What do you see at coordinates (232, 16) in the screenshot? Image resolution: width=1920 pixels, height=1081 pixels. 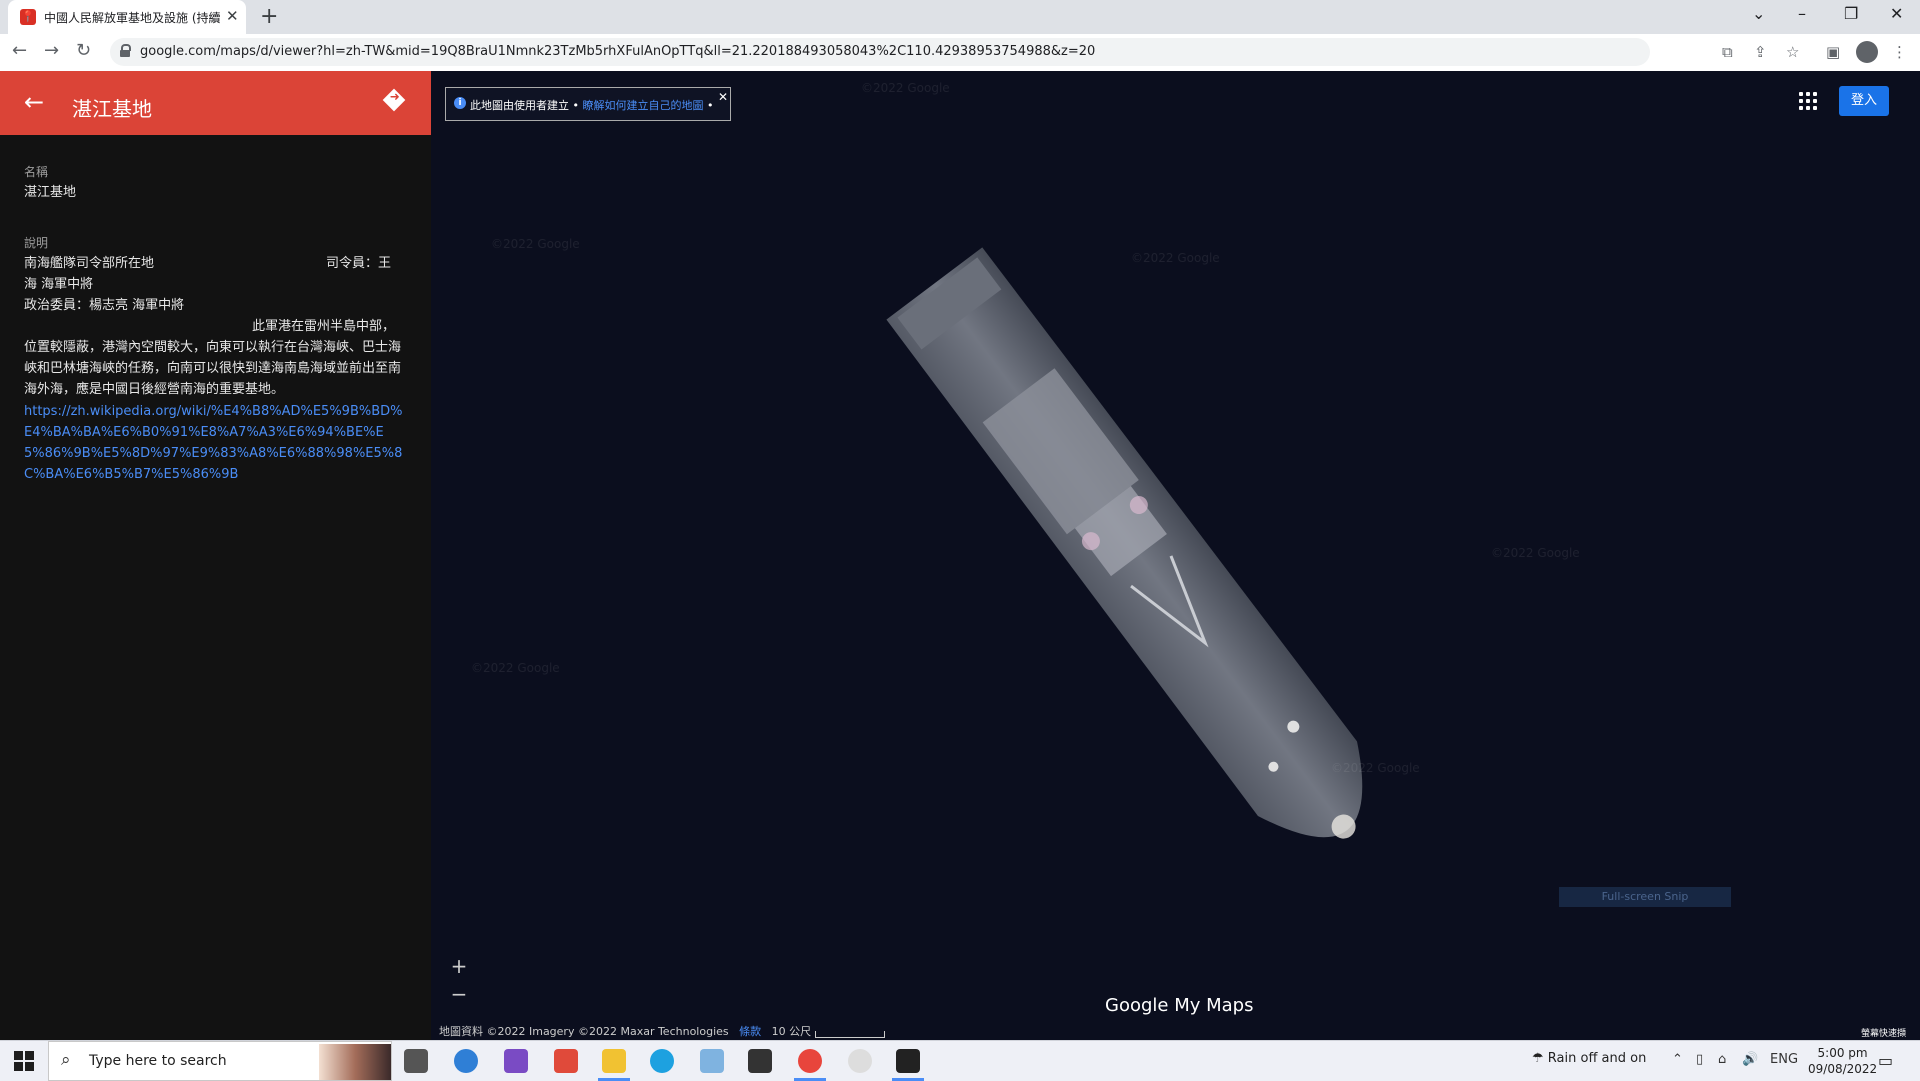 I see `tab-close-icon: ✕` at bounding box center [232, 16].